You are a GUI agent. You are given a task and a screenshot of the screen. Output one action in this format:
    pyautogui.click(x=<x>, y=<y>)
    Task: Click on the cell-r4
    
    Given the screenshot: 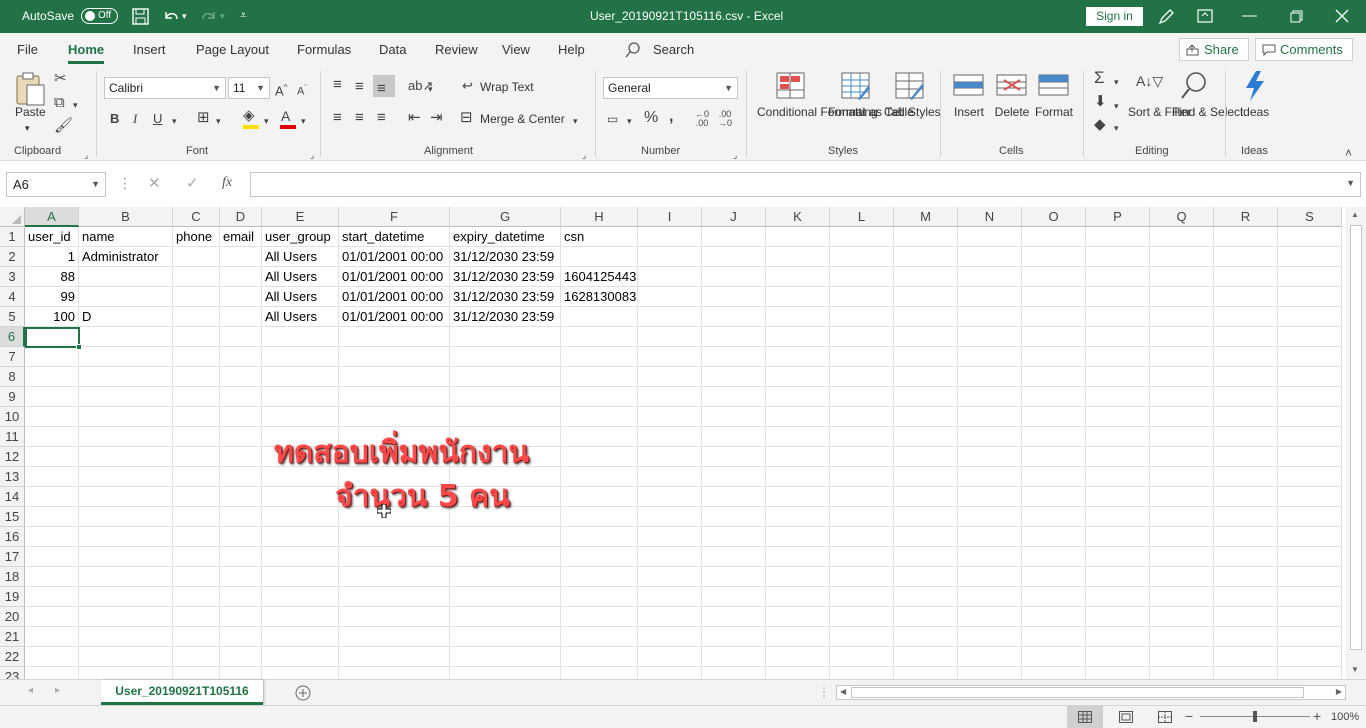 What is the action you would take?
    pyautogui.click(x=1246, y=297)
    